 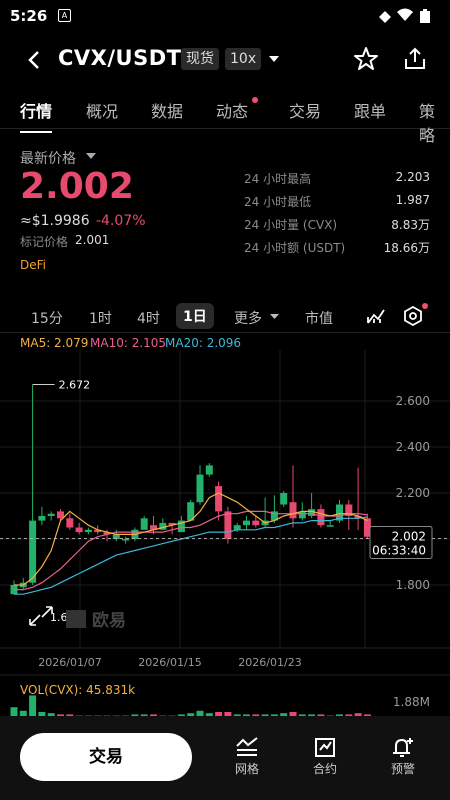 What do you see at coordinates (403, 747) in the screenshot?
I see `bell-plus-icon` at bounding box center [403, 747].